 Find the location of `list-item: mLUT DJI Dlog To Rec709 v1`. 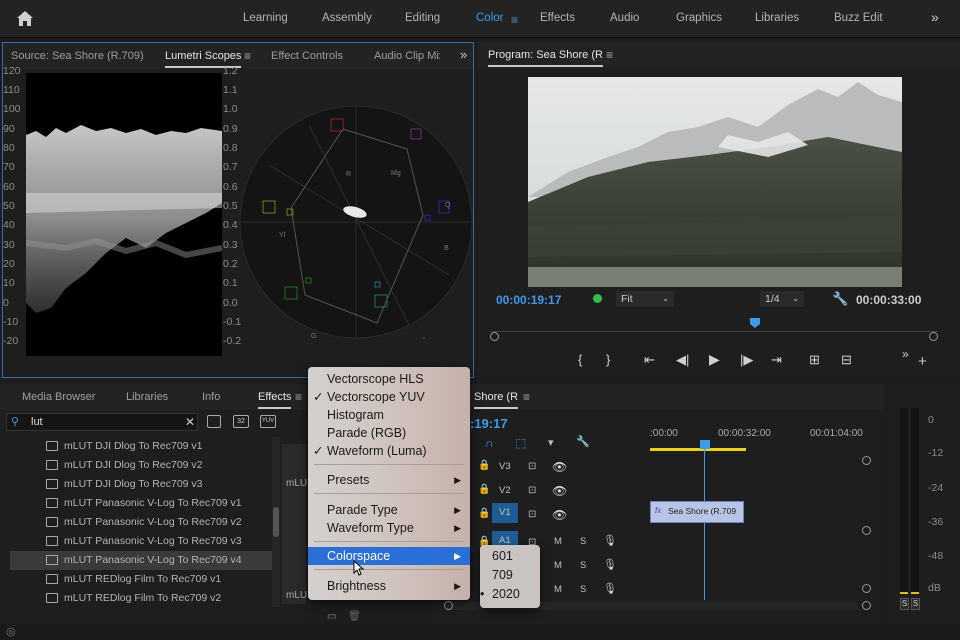

list-item: mLUT DJI Dlog To Rec709 v1 is located at coordinates (141, 446).